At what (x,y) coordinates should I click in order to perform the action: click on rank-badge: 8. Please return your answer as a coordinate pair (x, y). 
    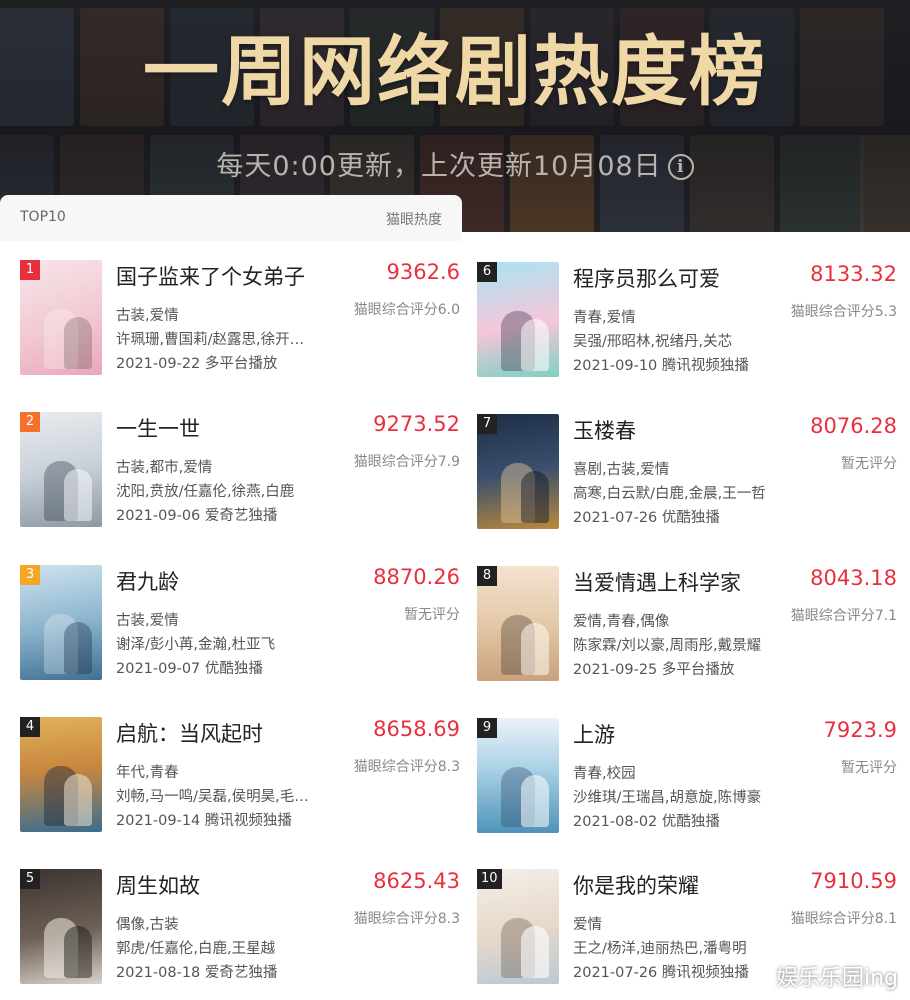
    Looking at the image, I should click on (487, 576).